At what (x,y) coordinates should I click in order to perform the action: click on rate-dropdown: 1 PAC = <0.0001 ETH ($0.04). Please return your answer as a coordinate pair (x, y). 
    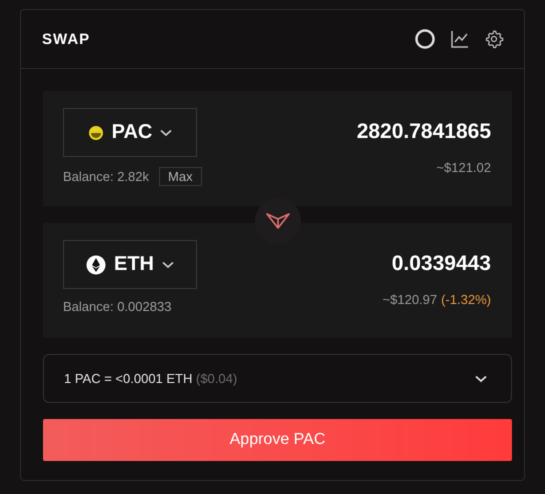
    Looking at the image, I should click on (277, 378).